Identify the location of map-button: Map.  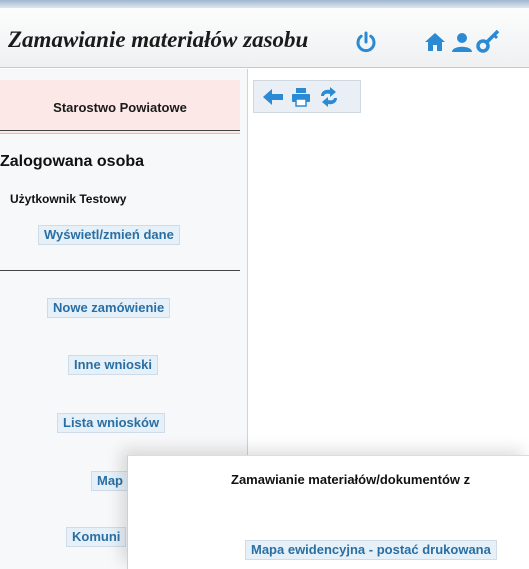
(110, 481).